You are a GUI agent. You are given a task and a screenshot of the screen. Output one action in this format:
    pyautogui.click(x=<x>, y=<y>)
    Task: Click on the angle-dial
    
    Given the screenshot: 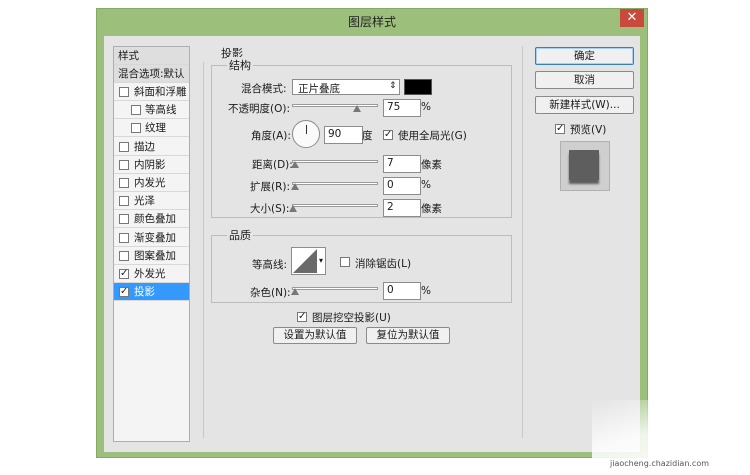 What is the action you would take?
    pyautogui.click(x=306, y=134)
    